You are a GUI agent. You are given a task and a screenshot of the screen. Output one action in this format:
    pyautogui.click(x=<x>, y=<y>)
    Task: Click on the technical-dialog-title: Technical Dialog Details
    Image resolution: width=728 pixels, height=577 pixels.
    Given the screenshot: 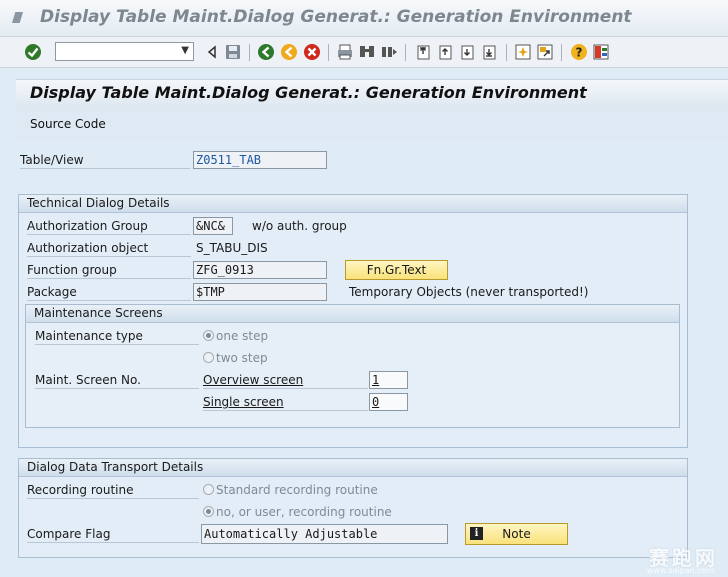 What is the action you would take?
    pyautogui.click(x=98, y=203)
    